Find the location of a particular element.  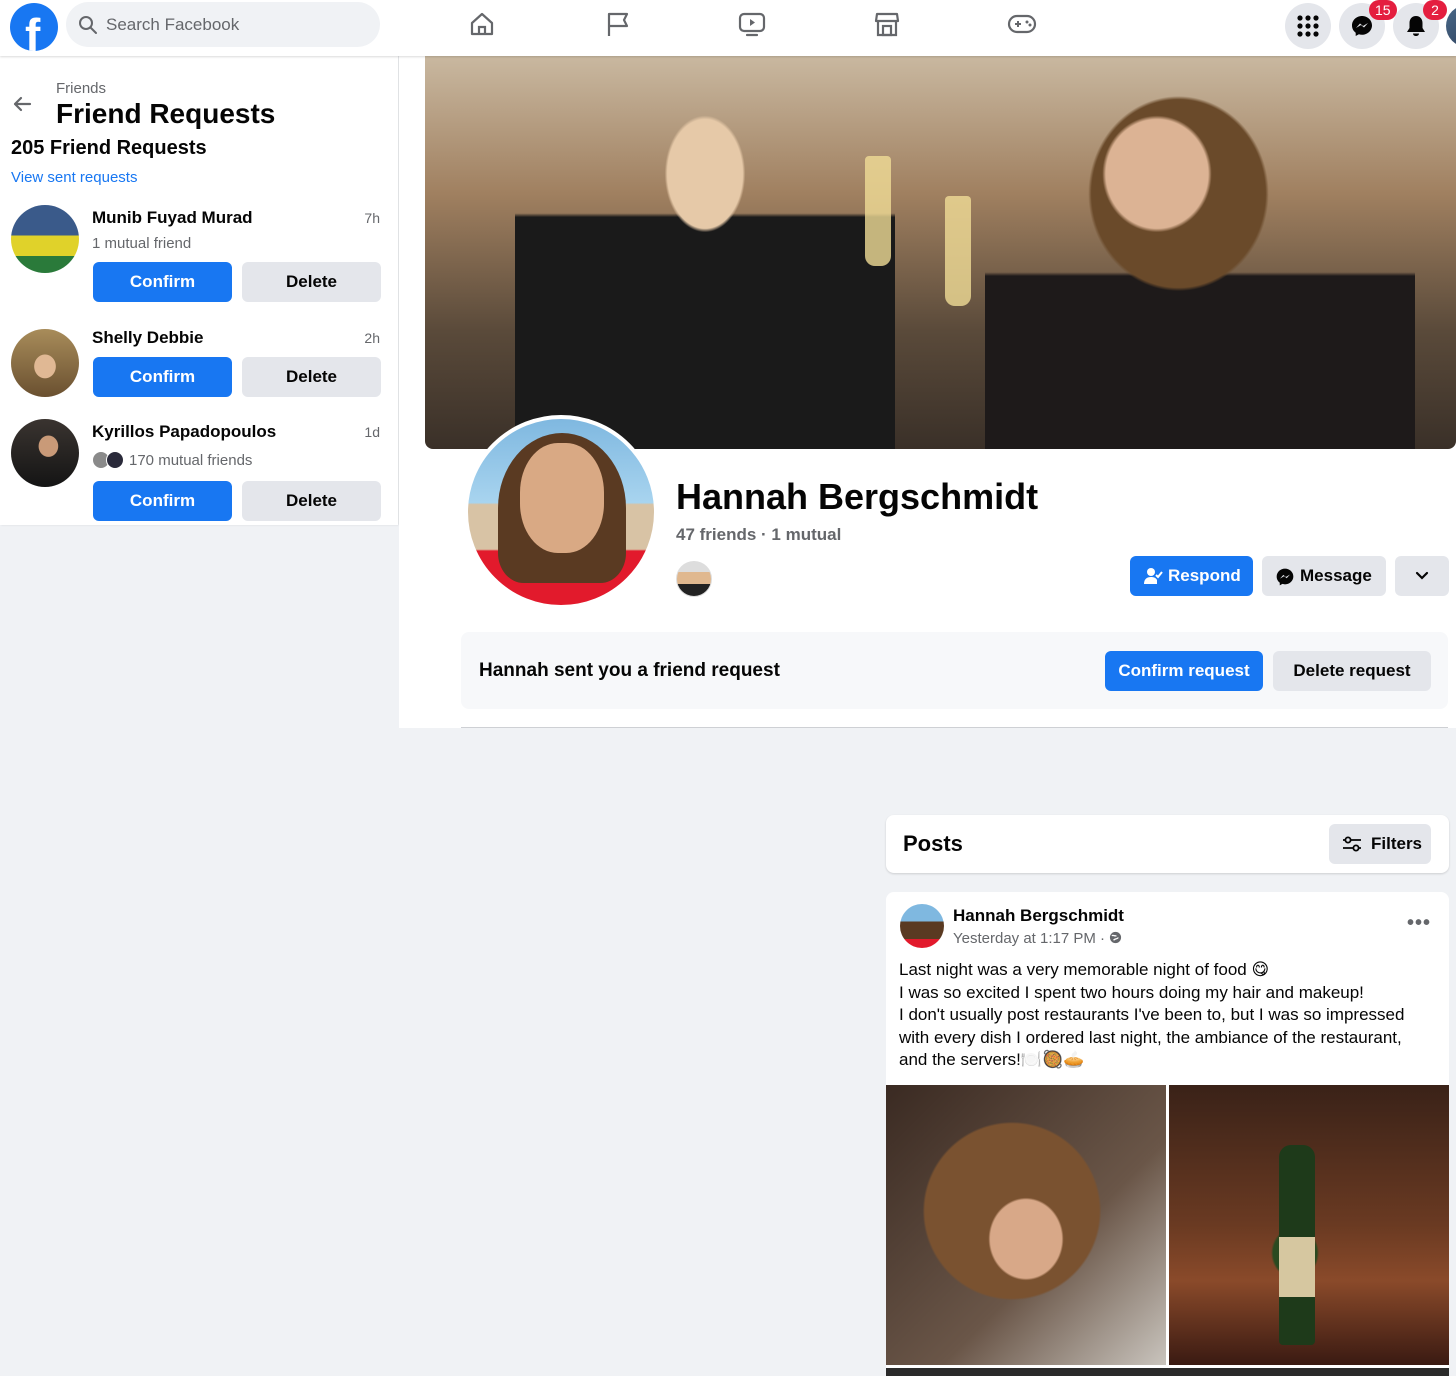

marketplace-icon is located at coordinates (888, 25).